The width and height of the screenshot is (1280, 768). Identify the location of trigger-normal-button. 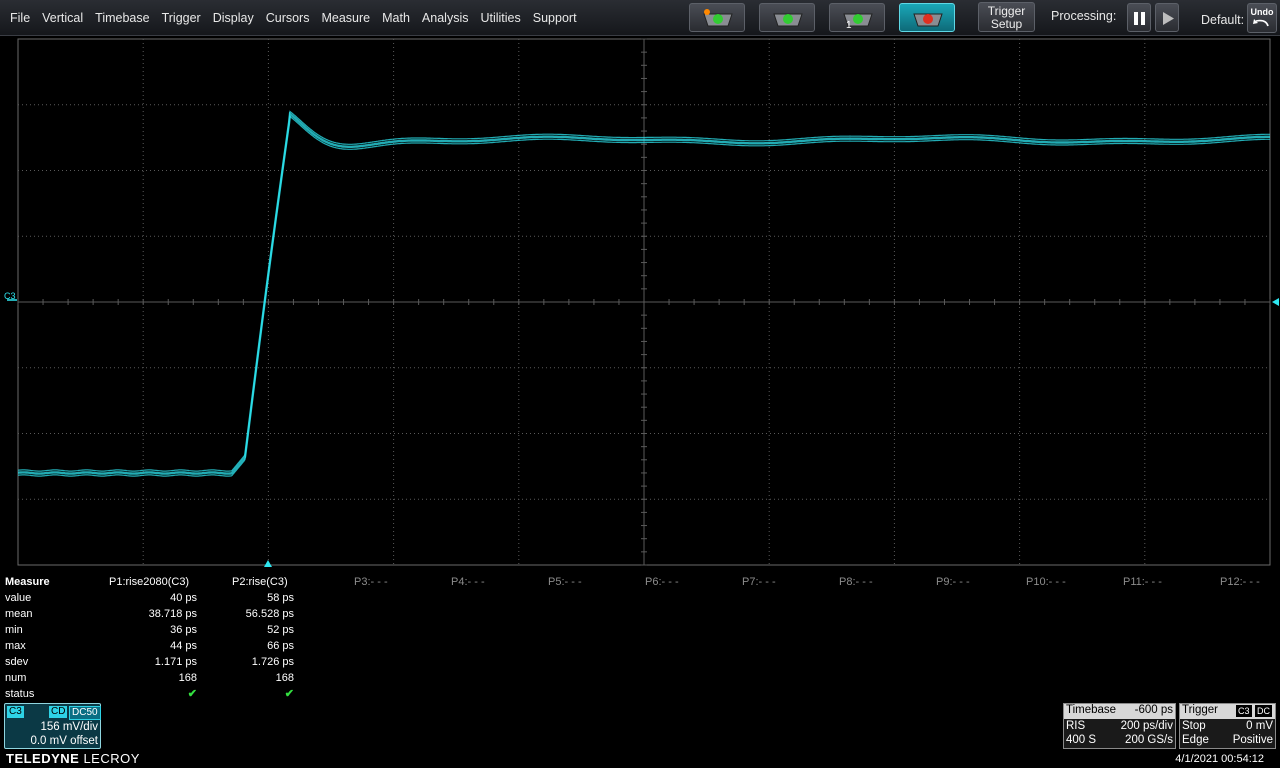
(787, 17).